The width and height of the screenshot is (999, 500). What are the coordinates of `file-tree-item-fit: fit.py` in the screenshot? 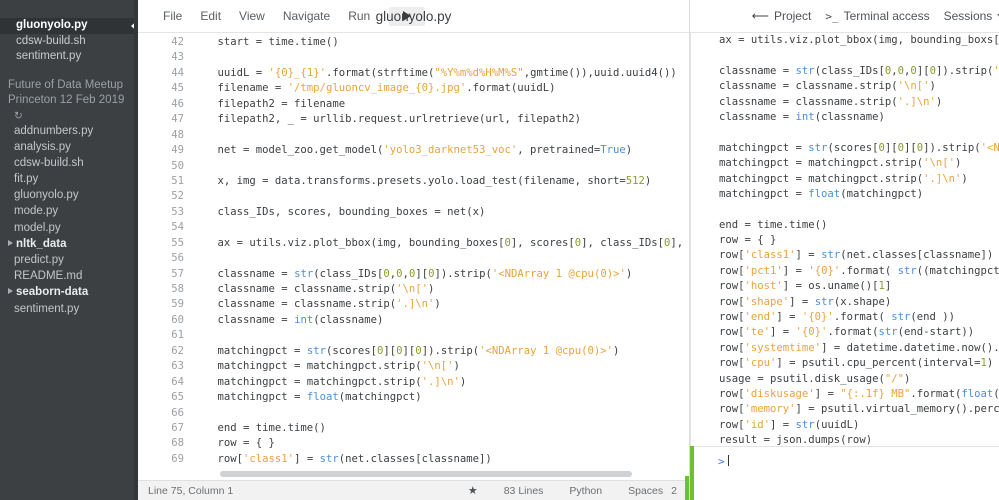 It's located at (69, 179).